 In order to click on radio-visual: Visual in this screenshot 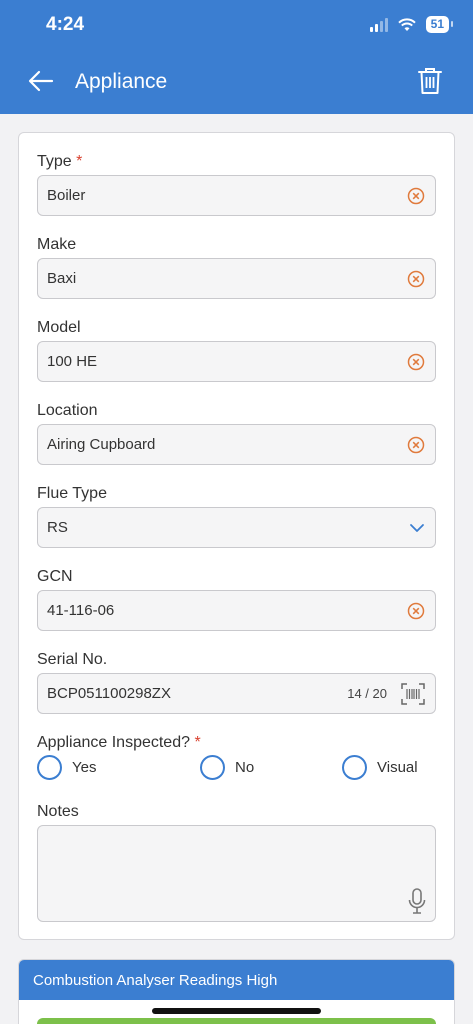, I will do `click(380, 767)`.